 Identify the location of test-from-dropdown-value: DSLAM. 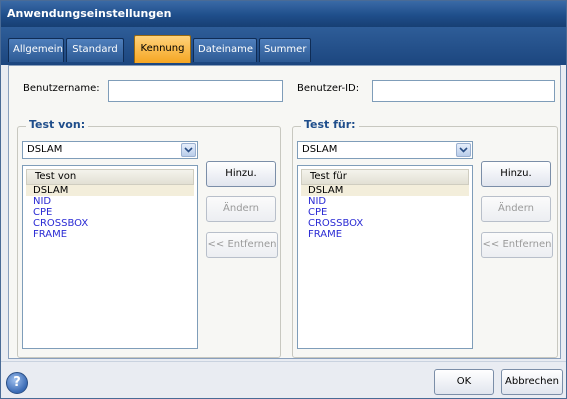
(45, 149).